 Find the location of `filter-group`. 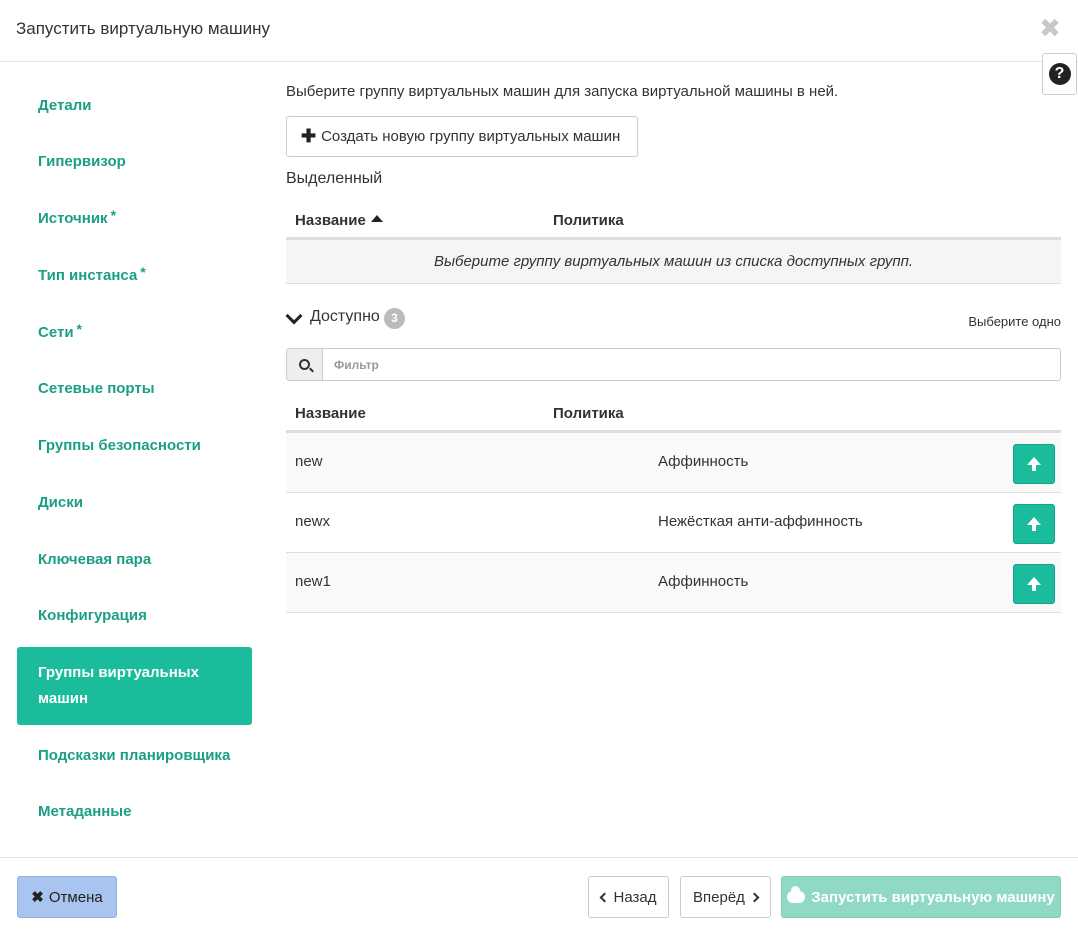

filter-group is located at coordinates (673, 364).